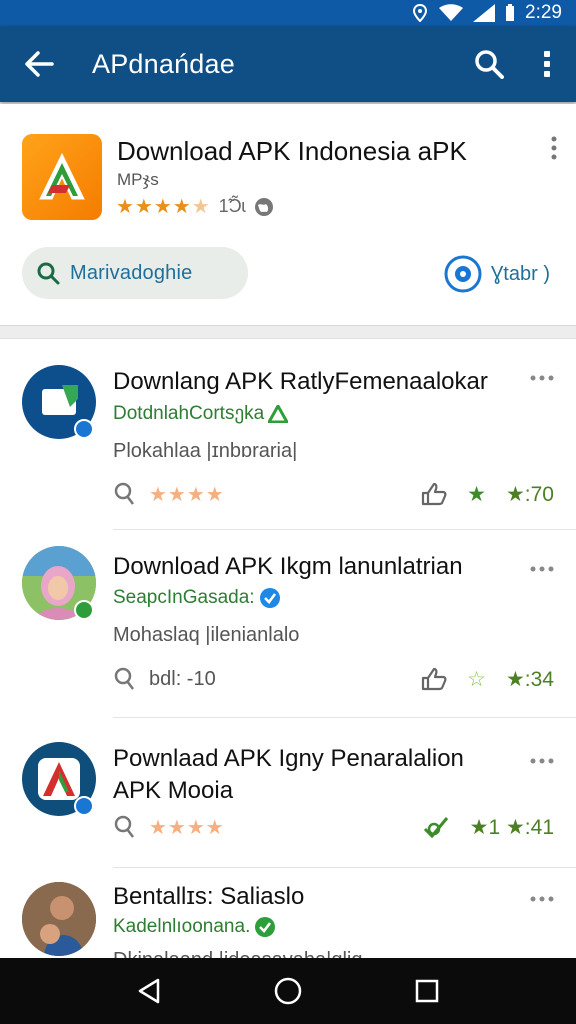 The image size is (576, 1024). What do you see at coordinates (292, 151) in the screenshot?
I see `app-title: Download APK Indonesia aPK` at bounding box center [292, 151].